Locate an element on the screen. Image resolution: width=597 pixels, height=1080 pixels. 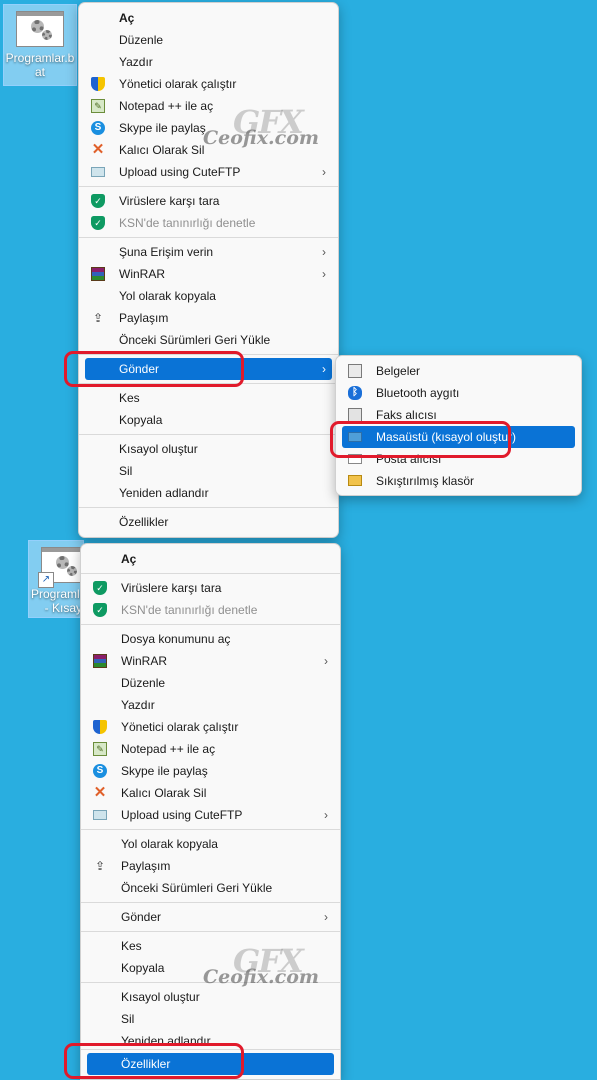
menu-item-permanent-delete: ✕ Kalıcı Olarak Sil is located at coordinates (210, 793).